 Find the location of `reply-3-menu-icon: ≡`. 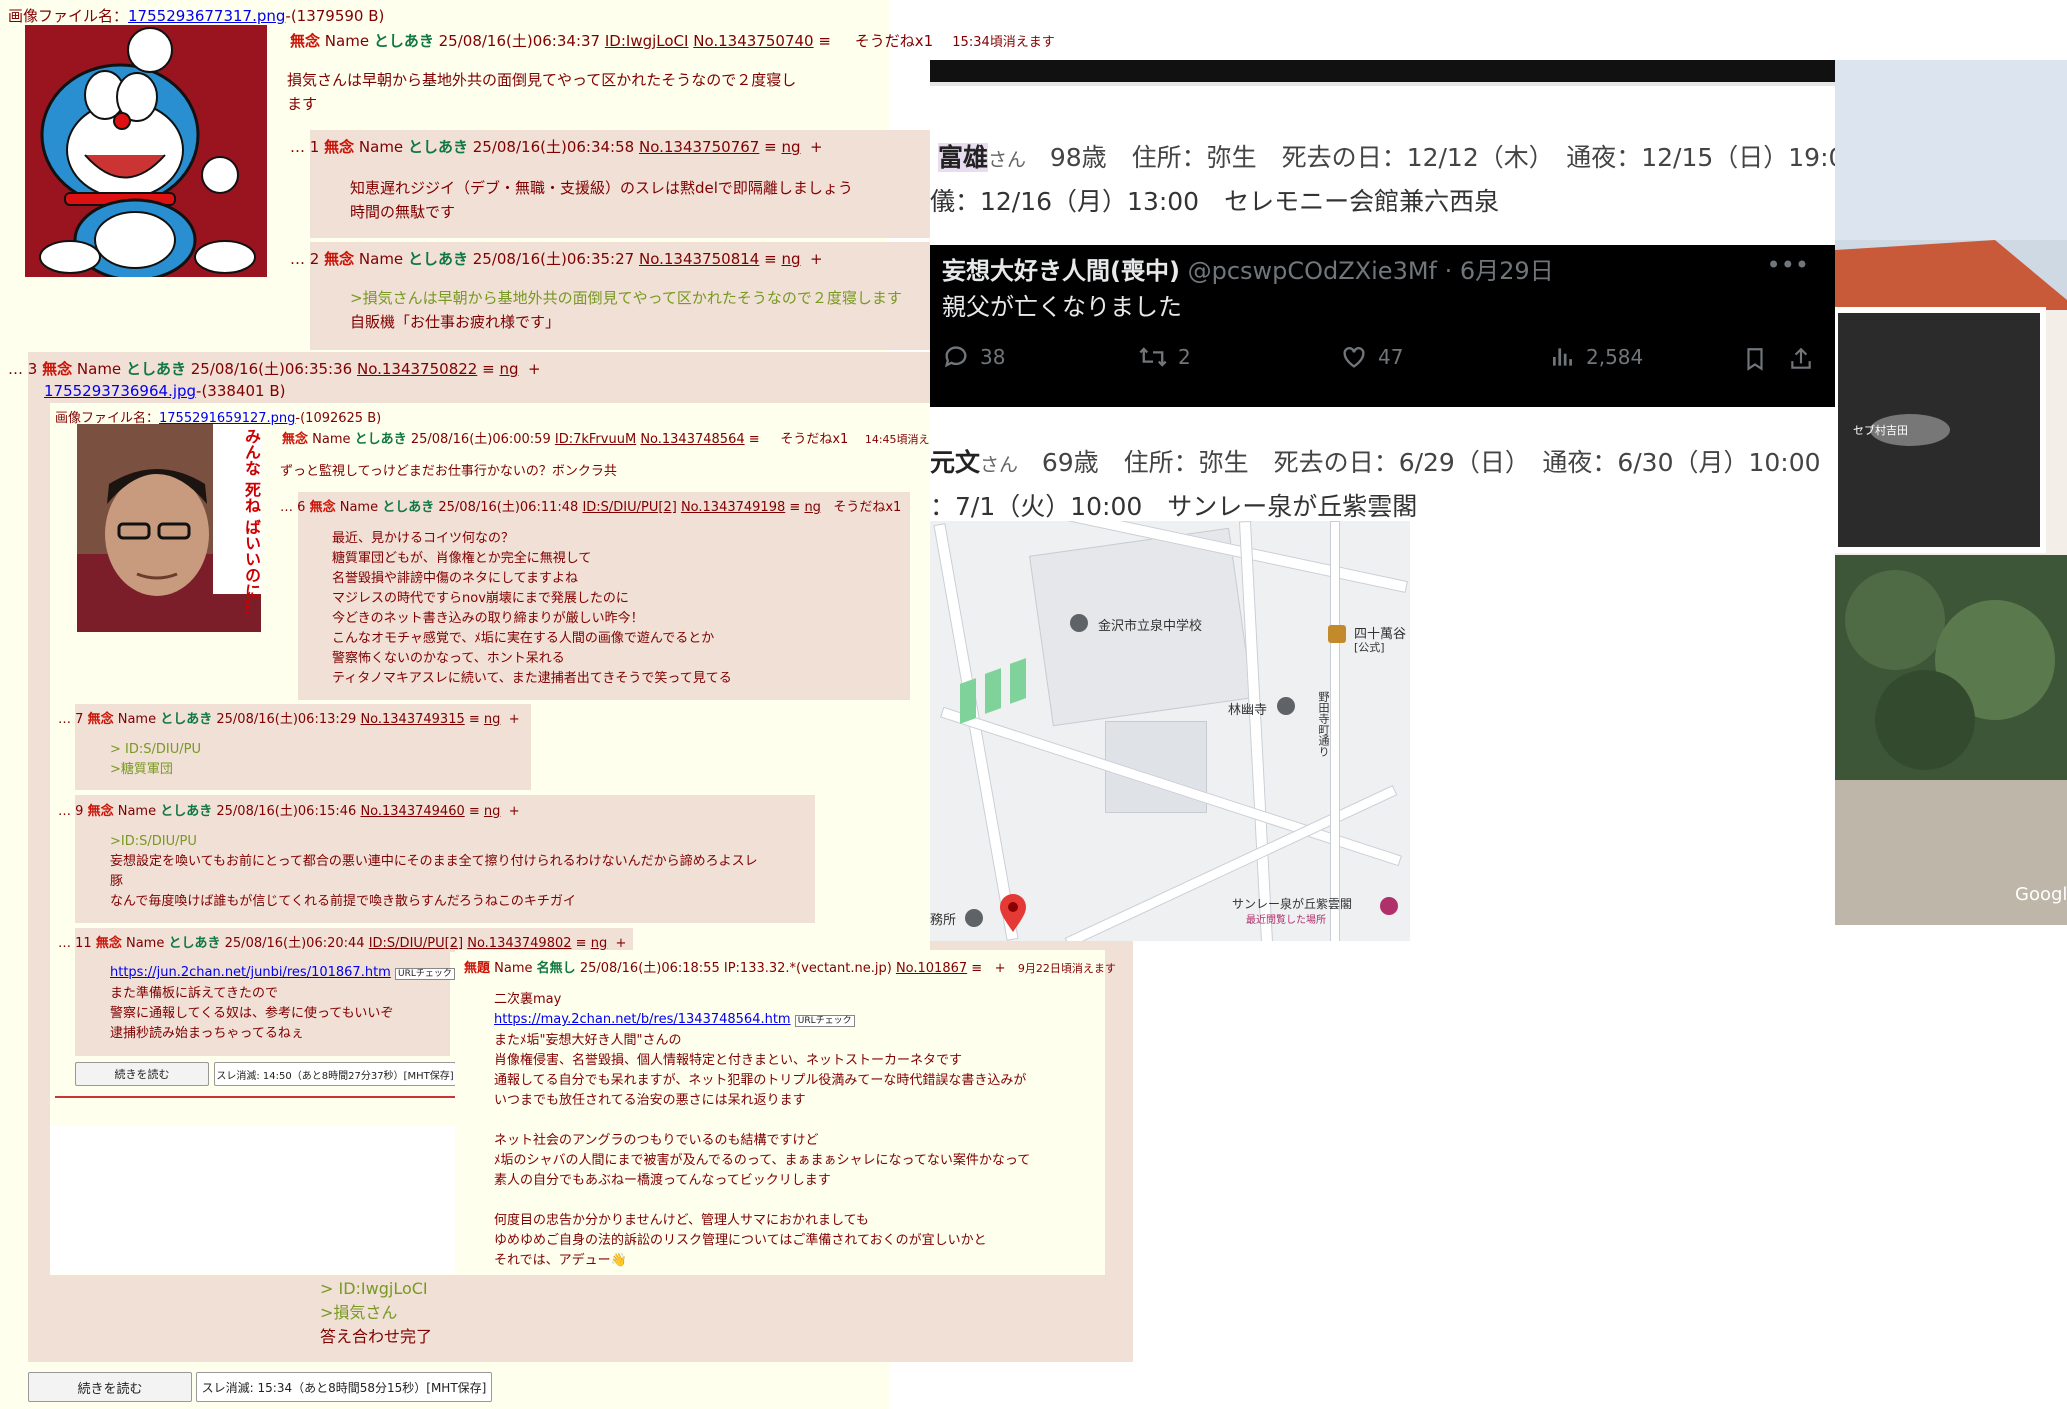

reply-3-menu-icon: ≡ is located at coordinates (488, 369).